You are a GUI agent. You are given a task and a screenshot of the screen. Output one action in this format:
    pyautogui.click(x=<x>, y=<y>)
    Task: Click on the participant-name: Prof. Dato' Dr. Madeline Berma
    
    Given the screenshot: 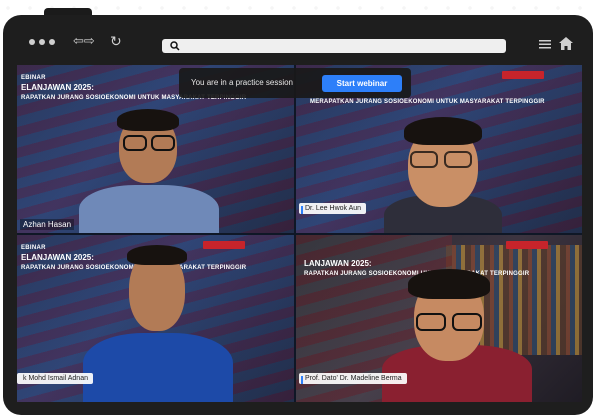 What is the action you would take?
    pyautogui.click(x=353, y=378)
    